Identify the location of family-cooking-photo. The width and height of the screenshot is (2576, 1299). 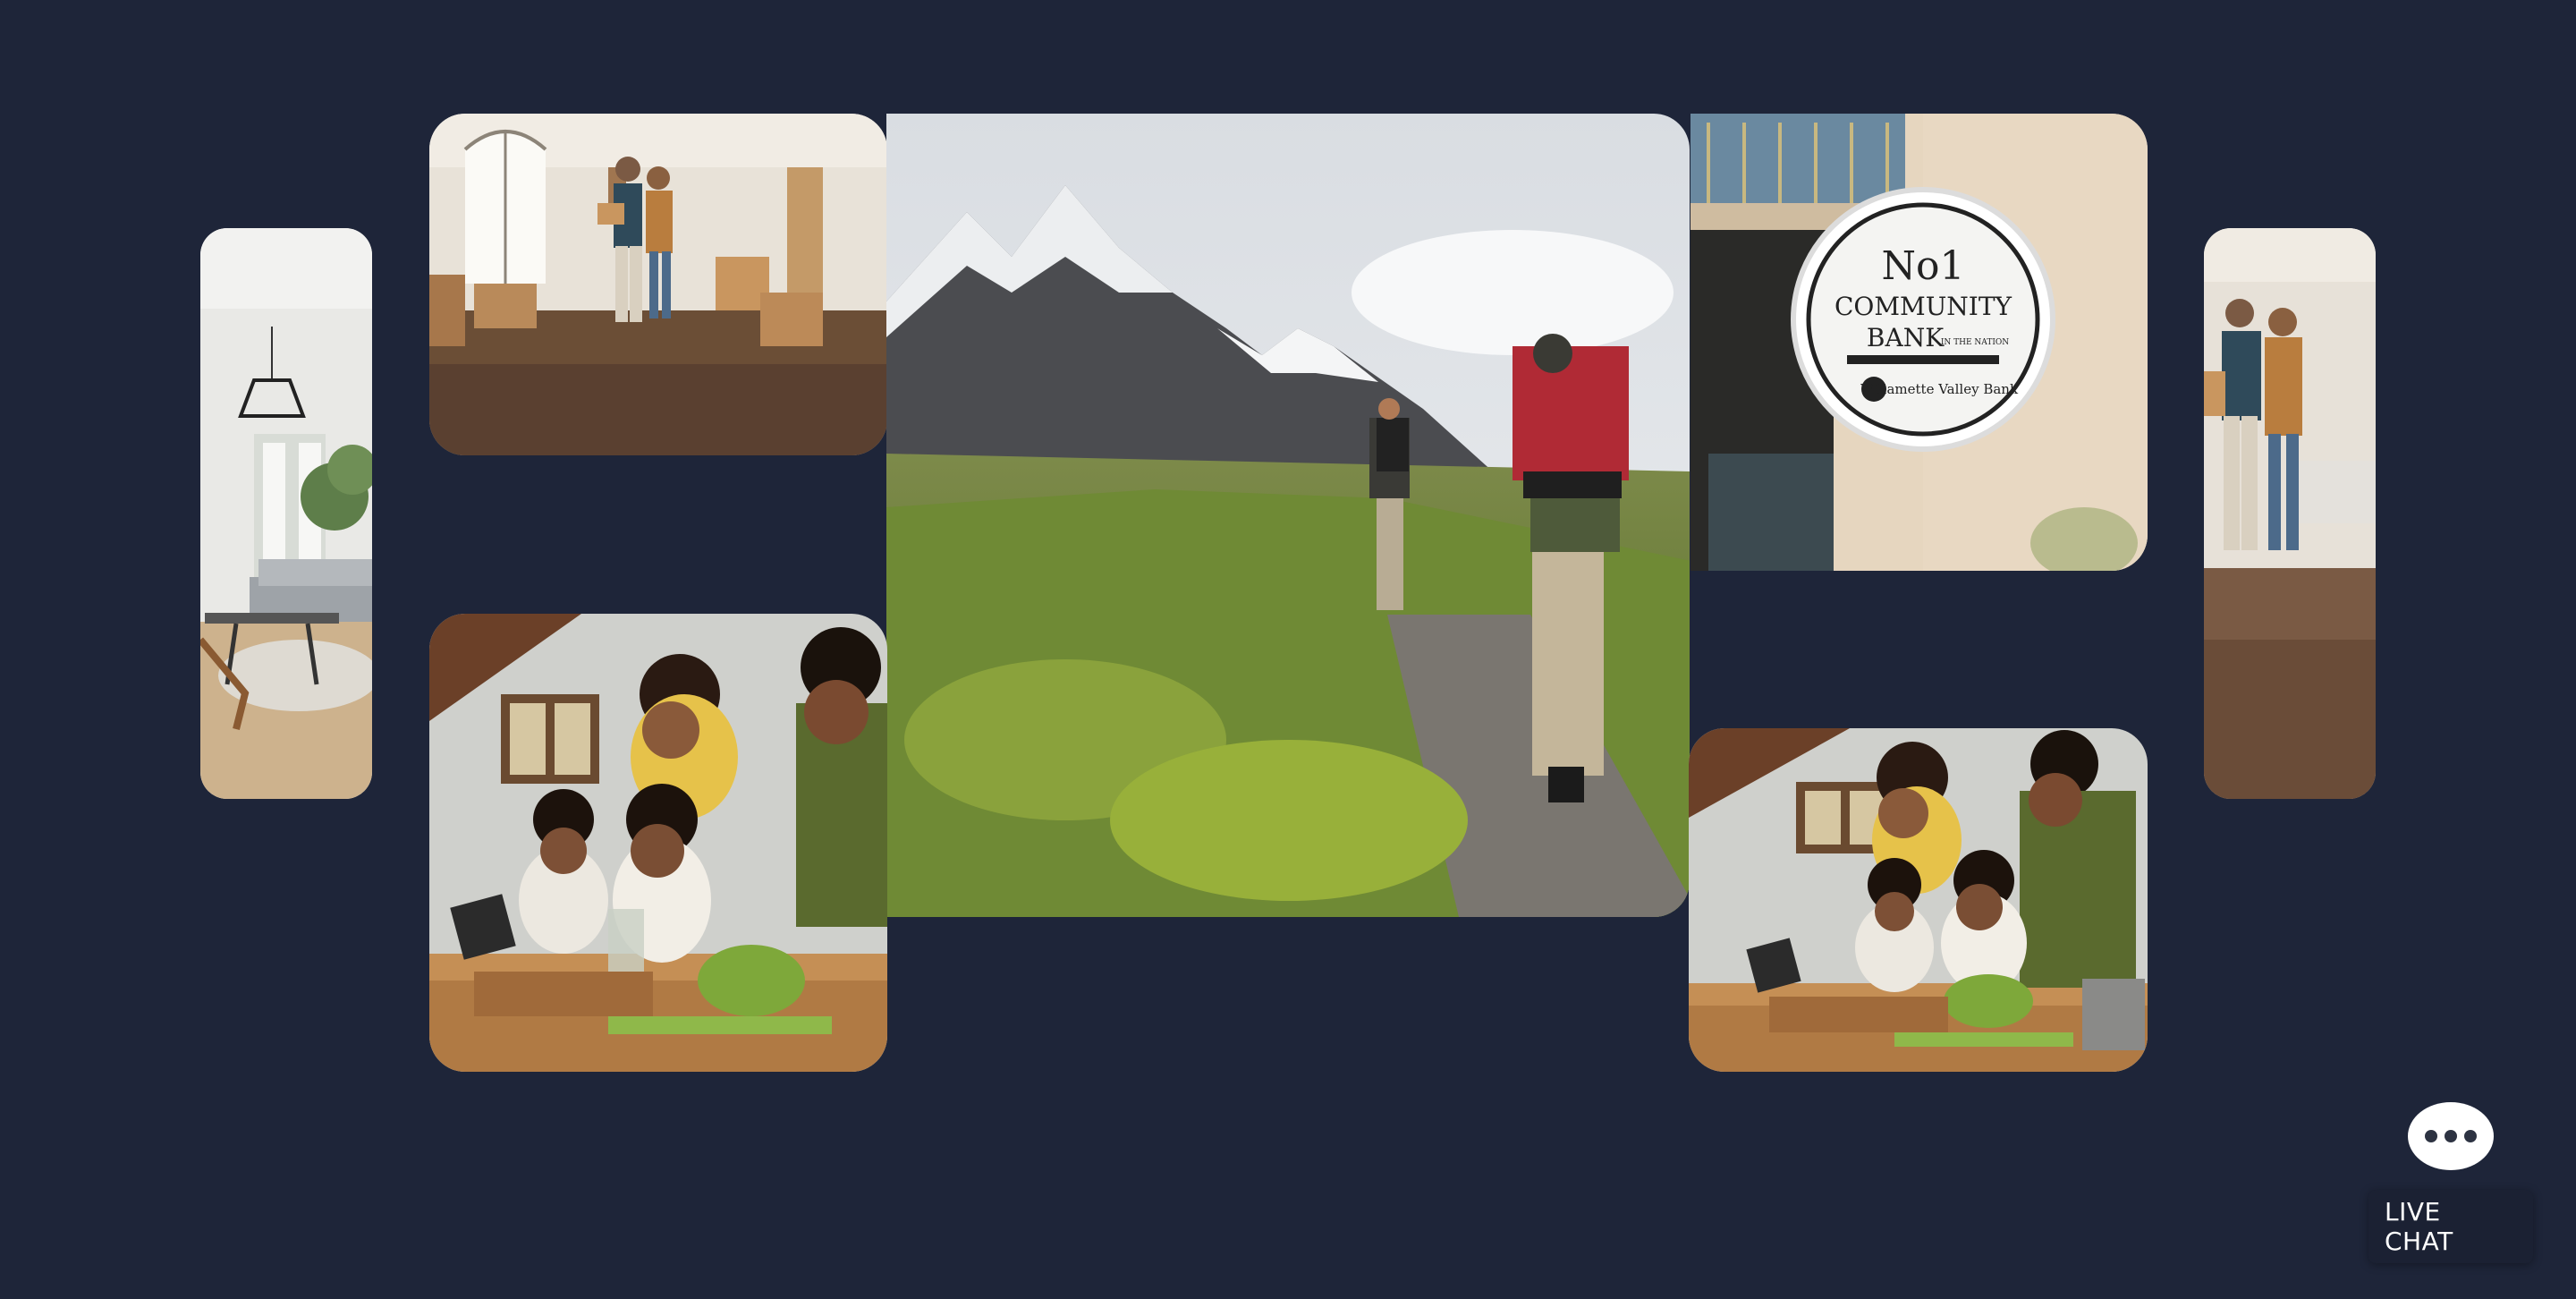
(658, 843).